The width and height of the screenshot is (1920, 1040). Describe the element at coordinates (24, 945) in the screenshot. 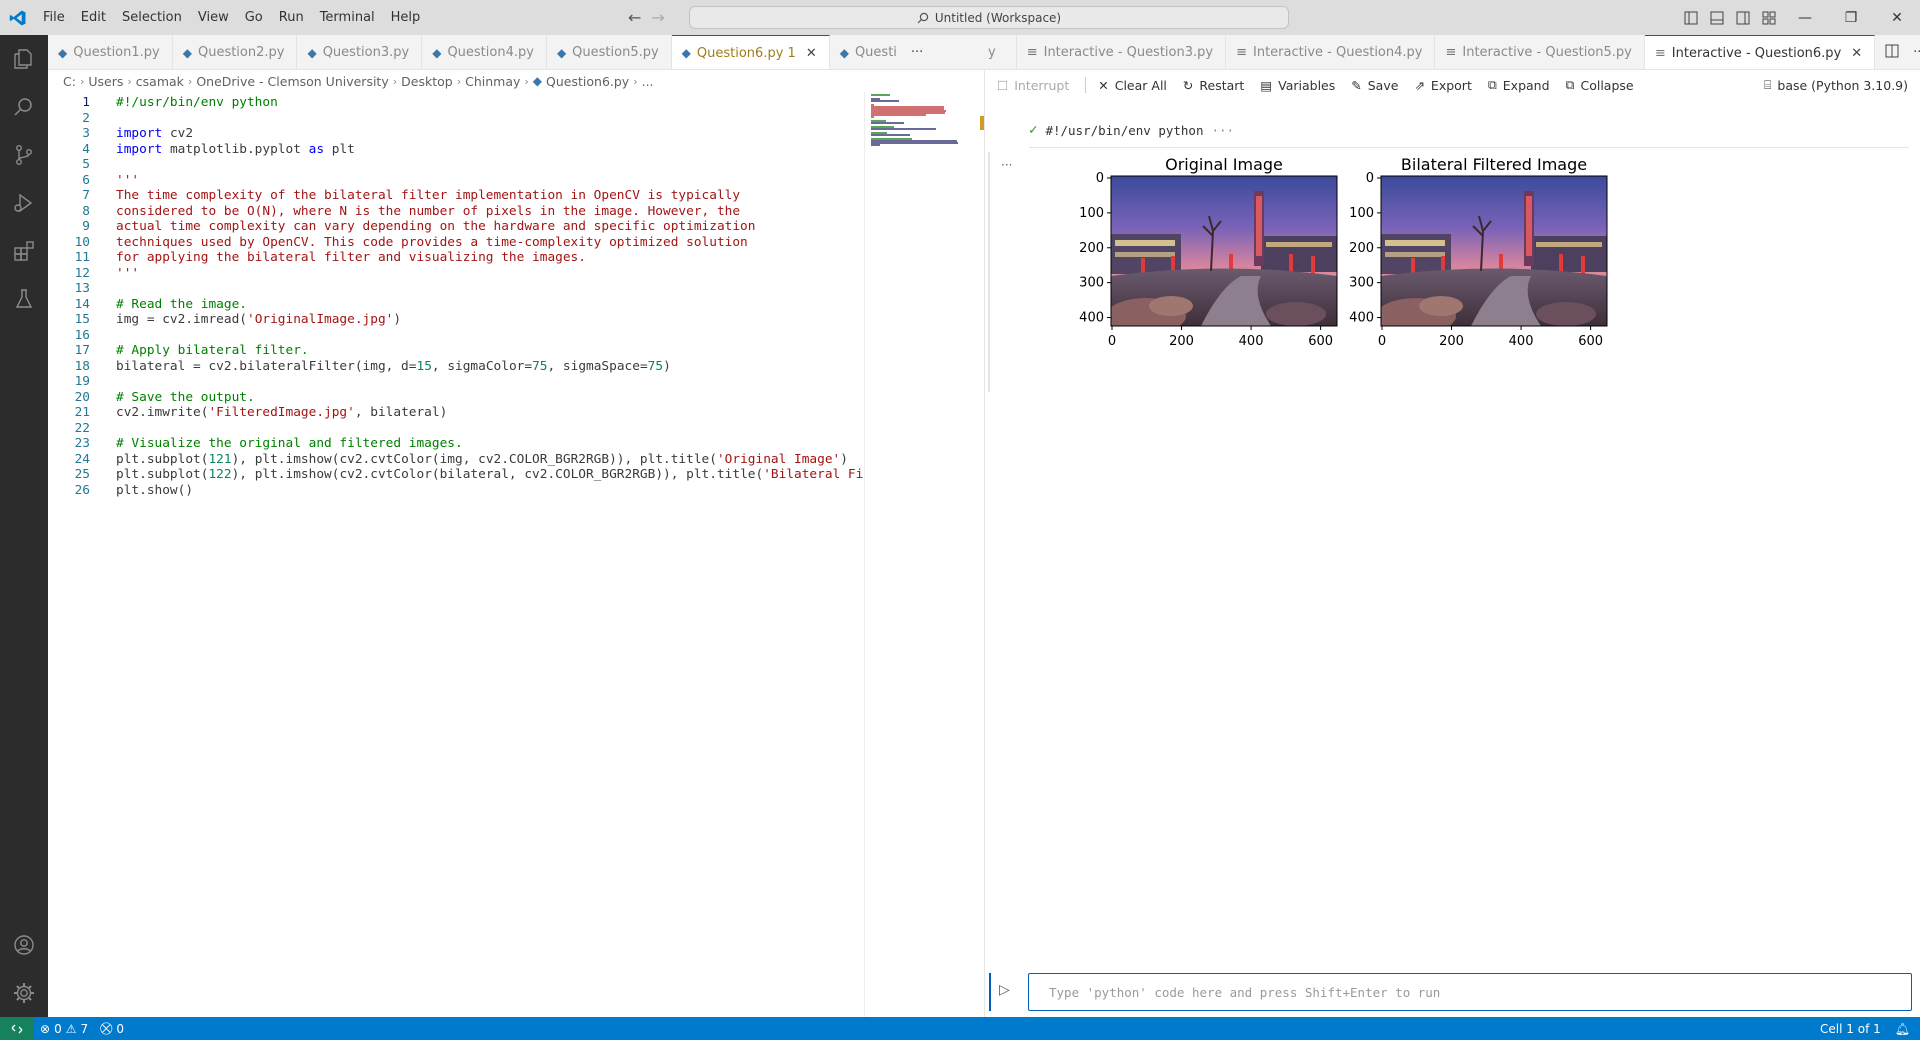

I see `accounts-icon` at that location.